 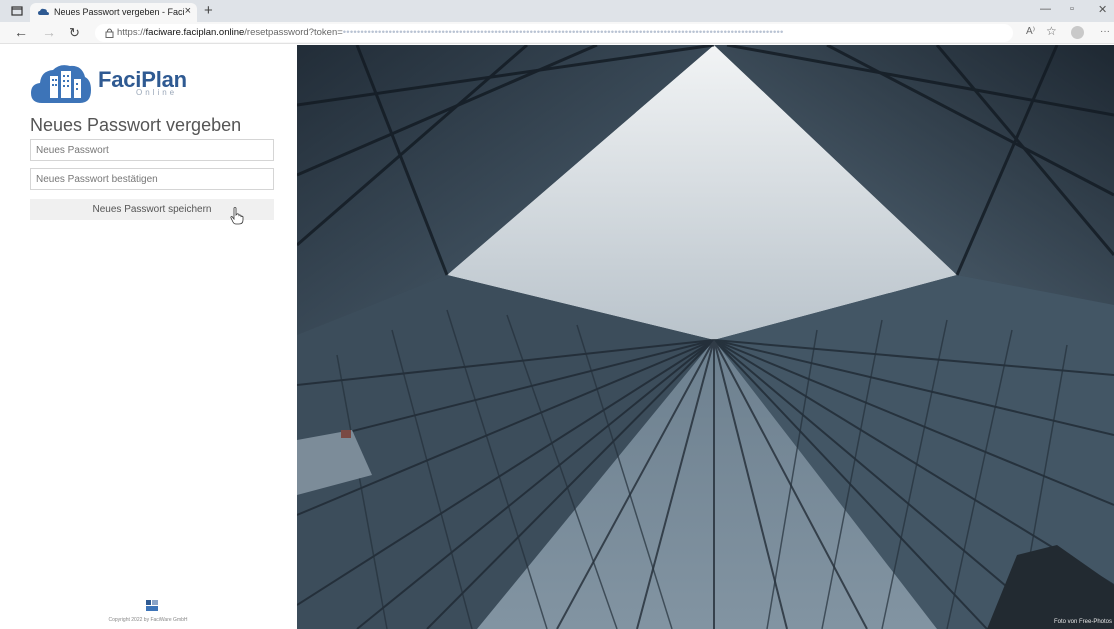 What do you see at coordinates (1045, 9) in the screenshot?
I see `minimize-button: —` at bounding box center [1045, 9].